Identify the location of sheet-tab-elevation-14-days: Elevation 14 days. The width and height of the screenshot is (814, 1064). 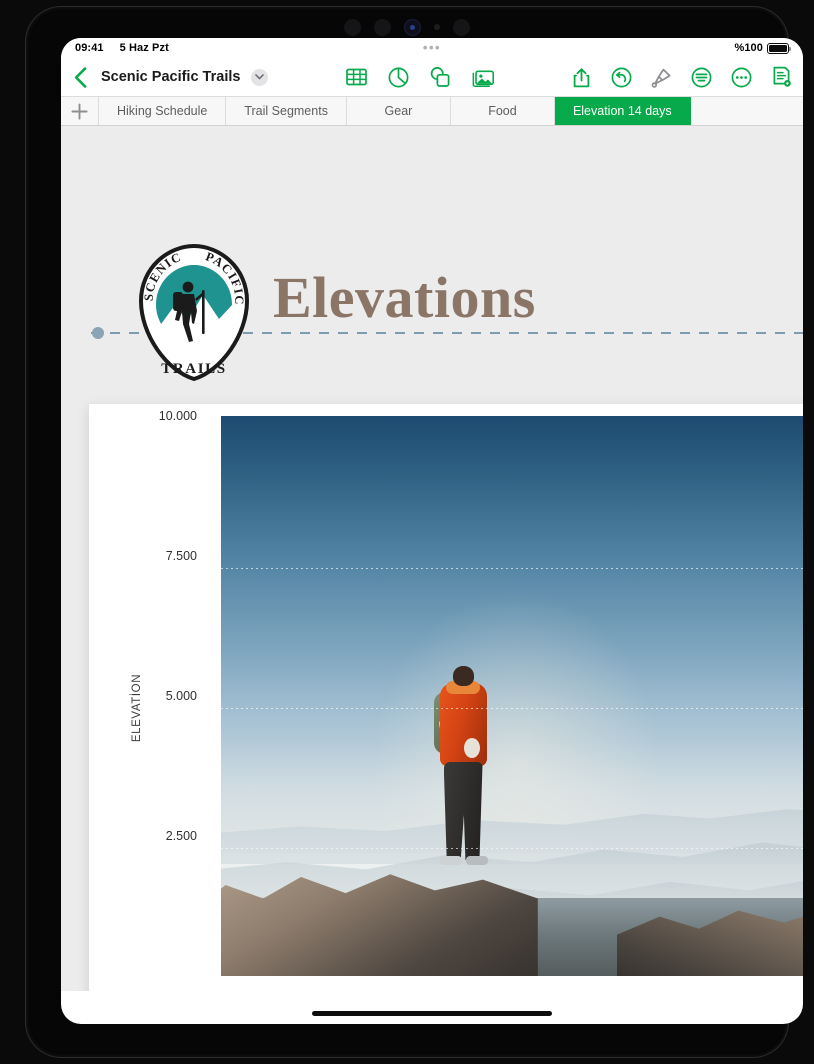
(622, 111).